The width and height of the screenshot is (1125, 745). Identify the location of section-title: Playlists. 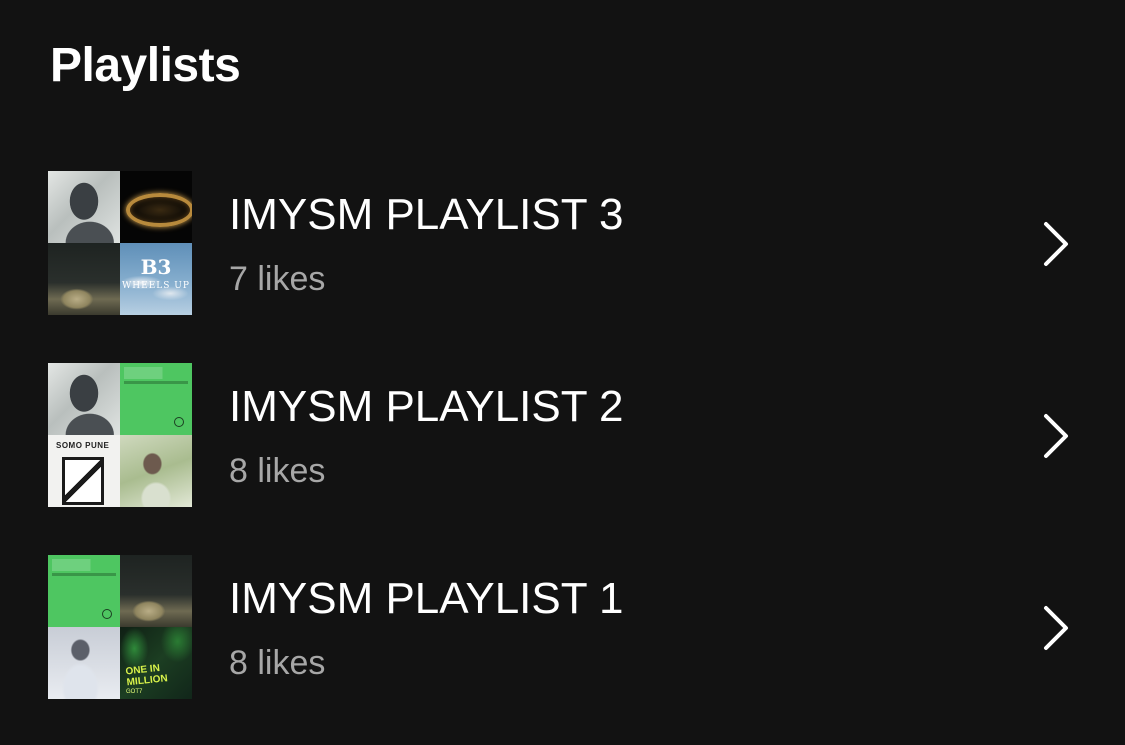
(145, 65).